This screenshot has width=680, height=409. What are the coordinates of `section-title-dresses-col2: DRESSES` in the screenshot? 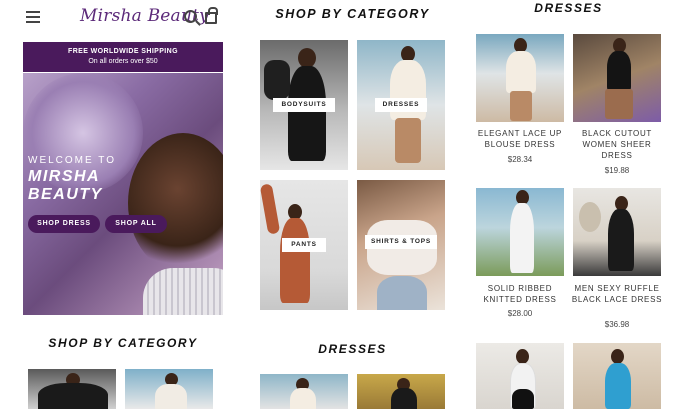 It's located at (352, 349).